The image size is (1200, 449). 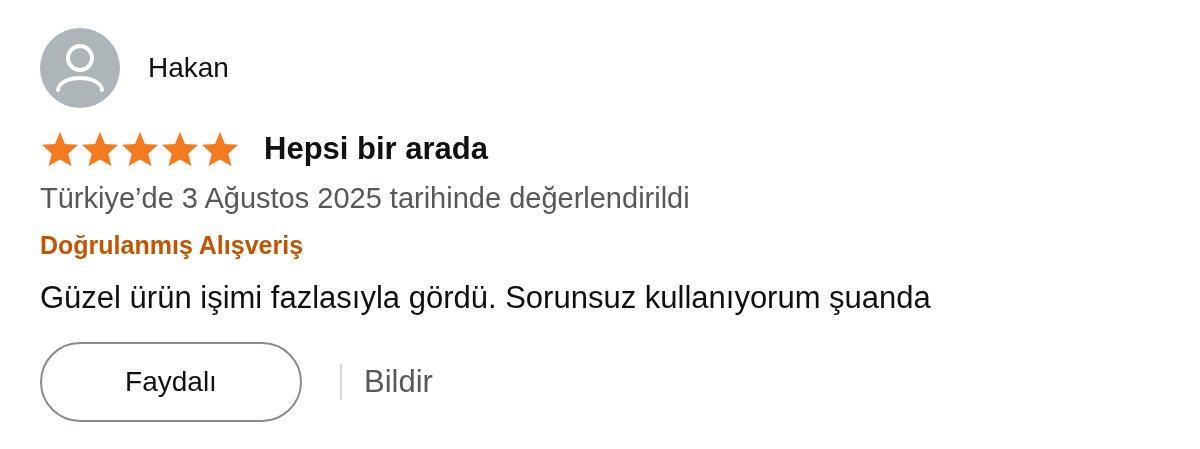 What do you see at coordinates (172, 245) in the screenshot?
I see `verified-purchase-label: Doğrulanmış Alışveriş` at bounding box center [172, 245].